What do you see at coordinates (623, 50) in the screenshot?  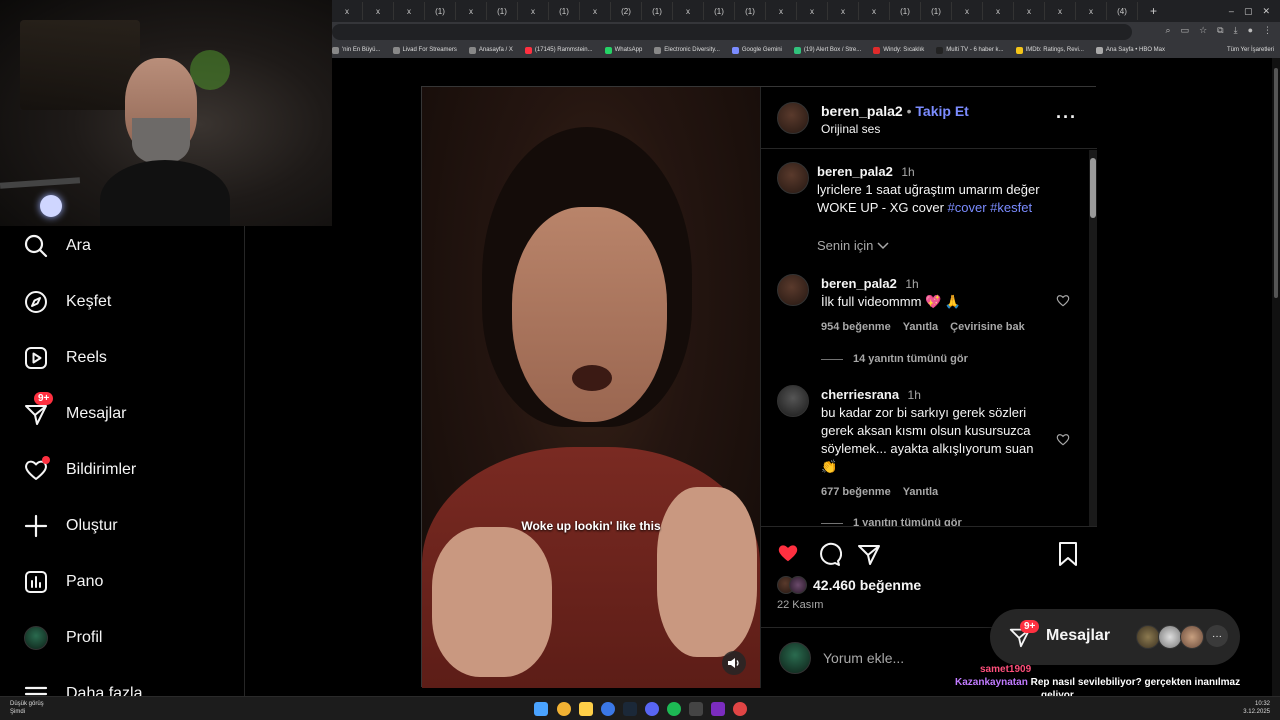 I see `bookmark-item: WhatsApp` at bounding box center [623, 50].